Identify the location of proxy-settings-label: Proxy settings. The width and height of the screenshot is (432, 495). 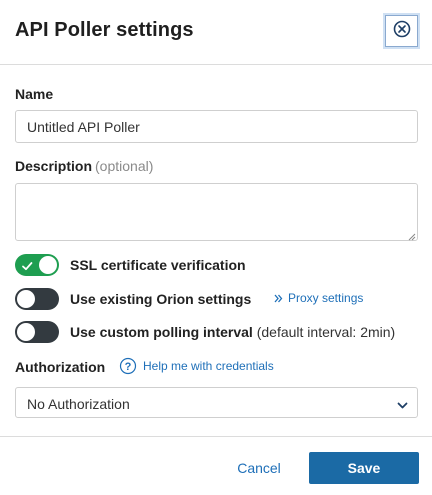
(325, 298).